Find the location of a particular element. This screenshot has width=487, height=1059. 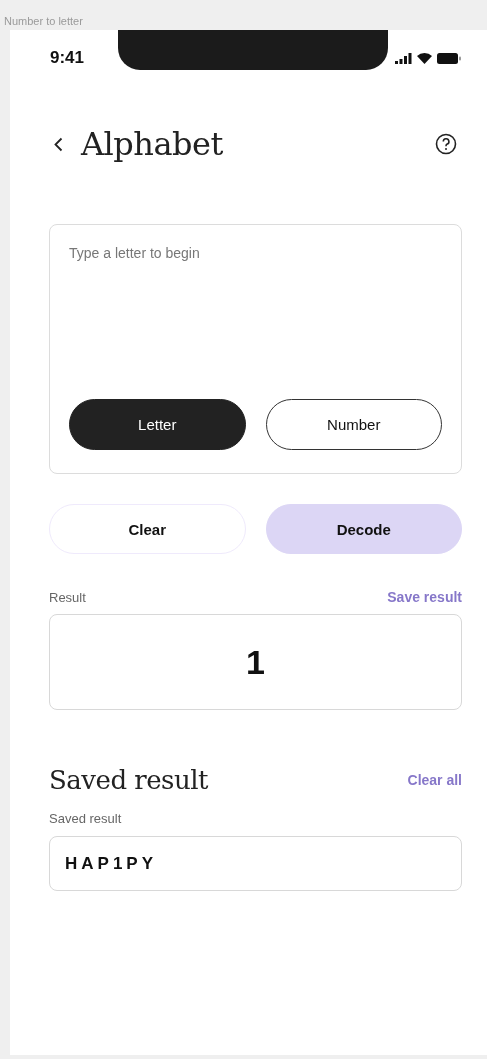

decode-button: Decode is located at coordinates (363, 529).